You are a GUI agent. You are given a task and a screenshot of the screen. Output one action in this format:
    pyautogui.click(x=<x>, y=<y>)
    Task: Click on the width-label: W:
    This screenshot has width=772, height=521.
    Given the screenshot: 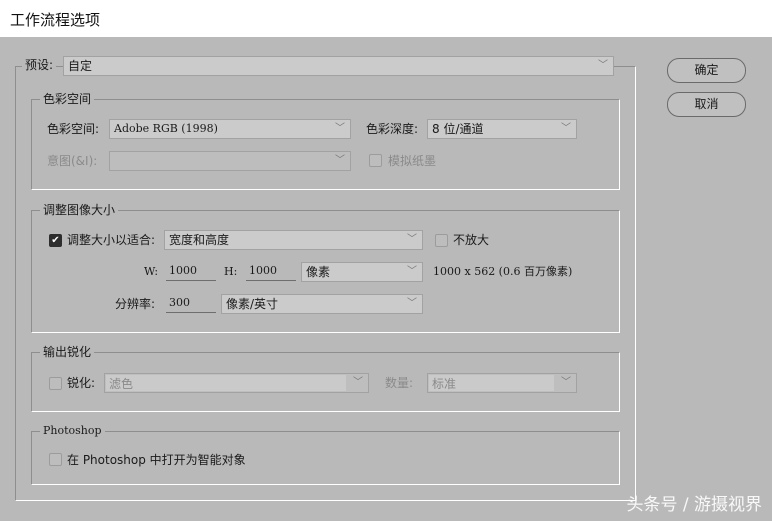 What is the action you would take?
    pyautogui.click(x=151, y=271)
    